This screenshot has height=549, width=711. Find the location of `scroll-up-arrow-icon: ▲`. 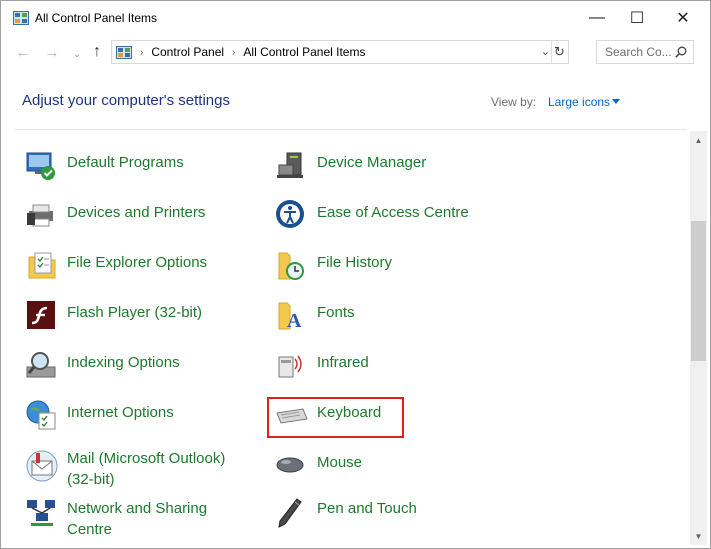

scroll-up-arrow-icon: ▲ is located at coordinates (698, 140).